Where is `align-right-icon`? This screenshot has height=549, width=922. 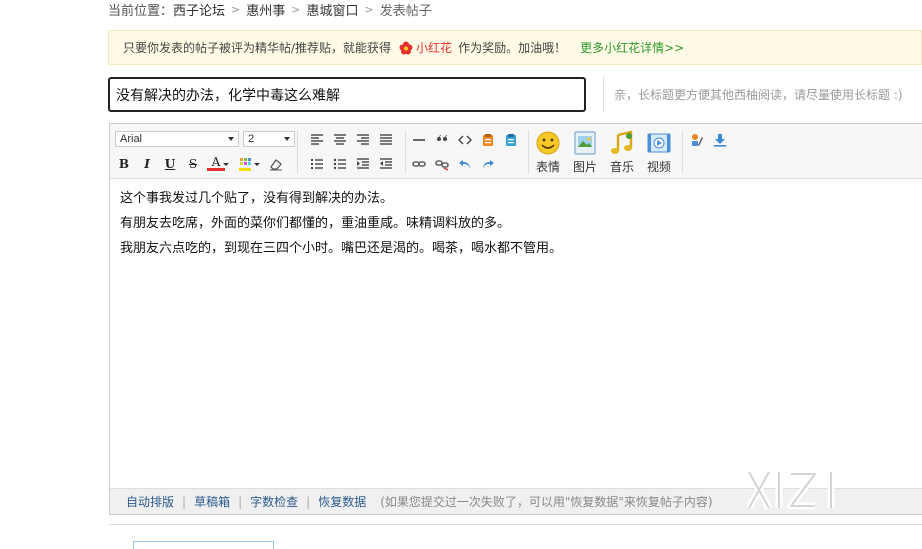
align-right-icon is located at coordinates (363, 140).